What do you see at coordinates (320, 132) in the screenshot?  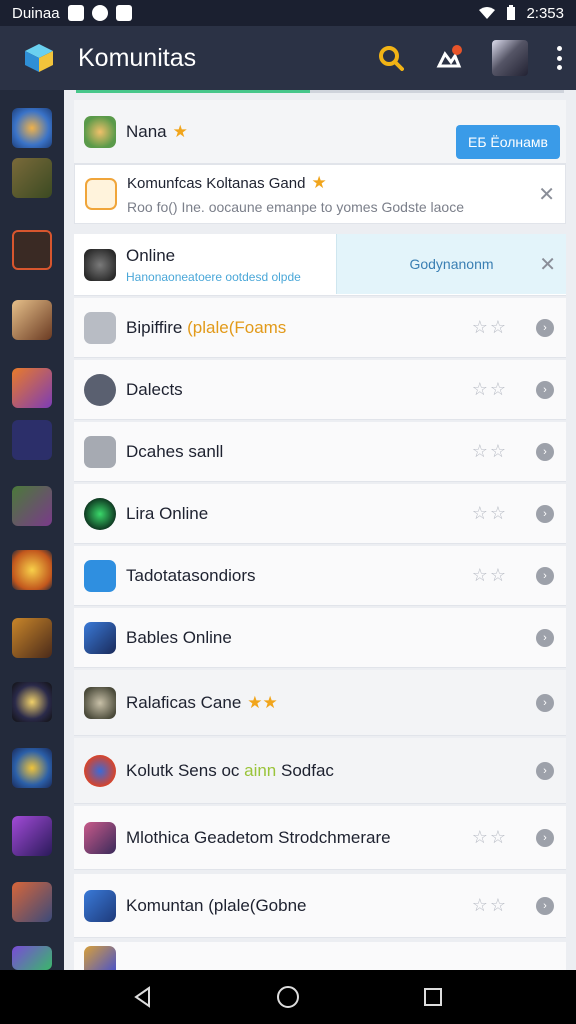 I see `list-item-top: Nana ★ ЕБ Ёолнамв` at bounding box center [320, 132].